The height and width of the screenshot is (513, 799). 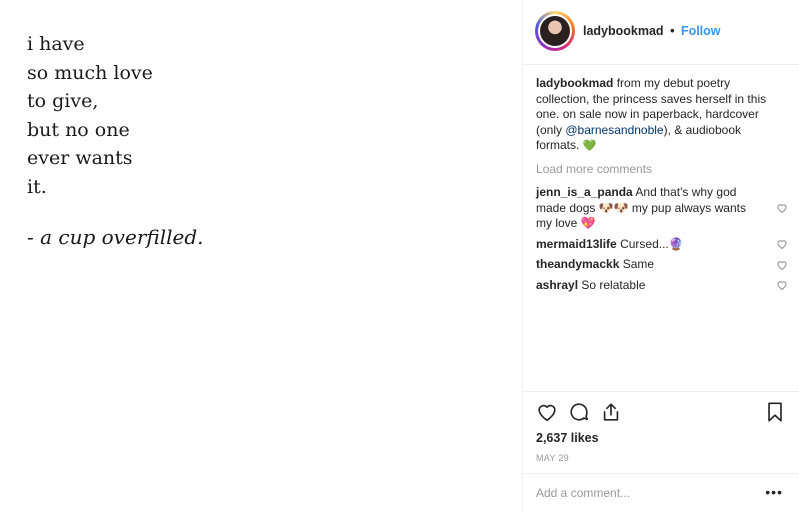 I want to click on likes-count: 2,637 likes, so click(x=567, y=438).